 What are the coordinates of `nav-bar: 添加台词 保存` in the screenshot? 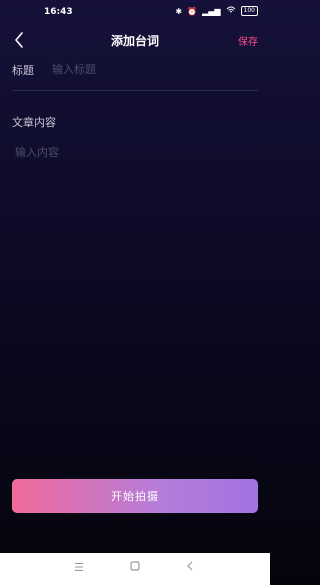 It's located at (135, 40).